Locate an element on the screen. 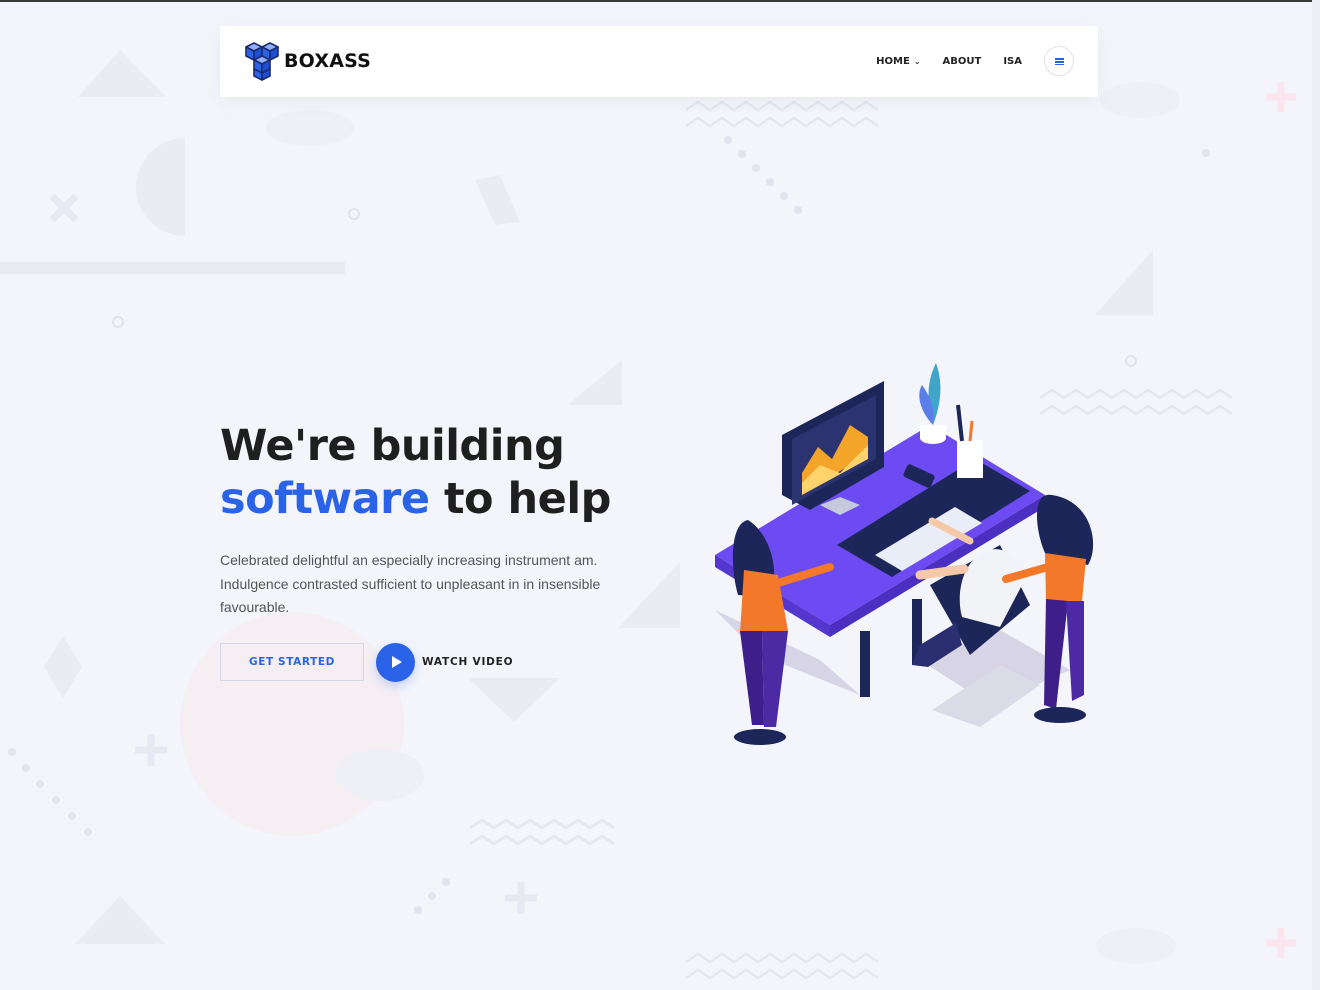  isometric-office-team-illustration is located at coordinates (904, 554).